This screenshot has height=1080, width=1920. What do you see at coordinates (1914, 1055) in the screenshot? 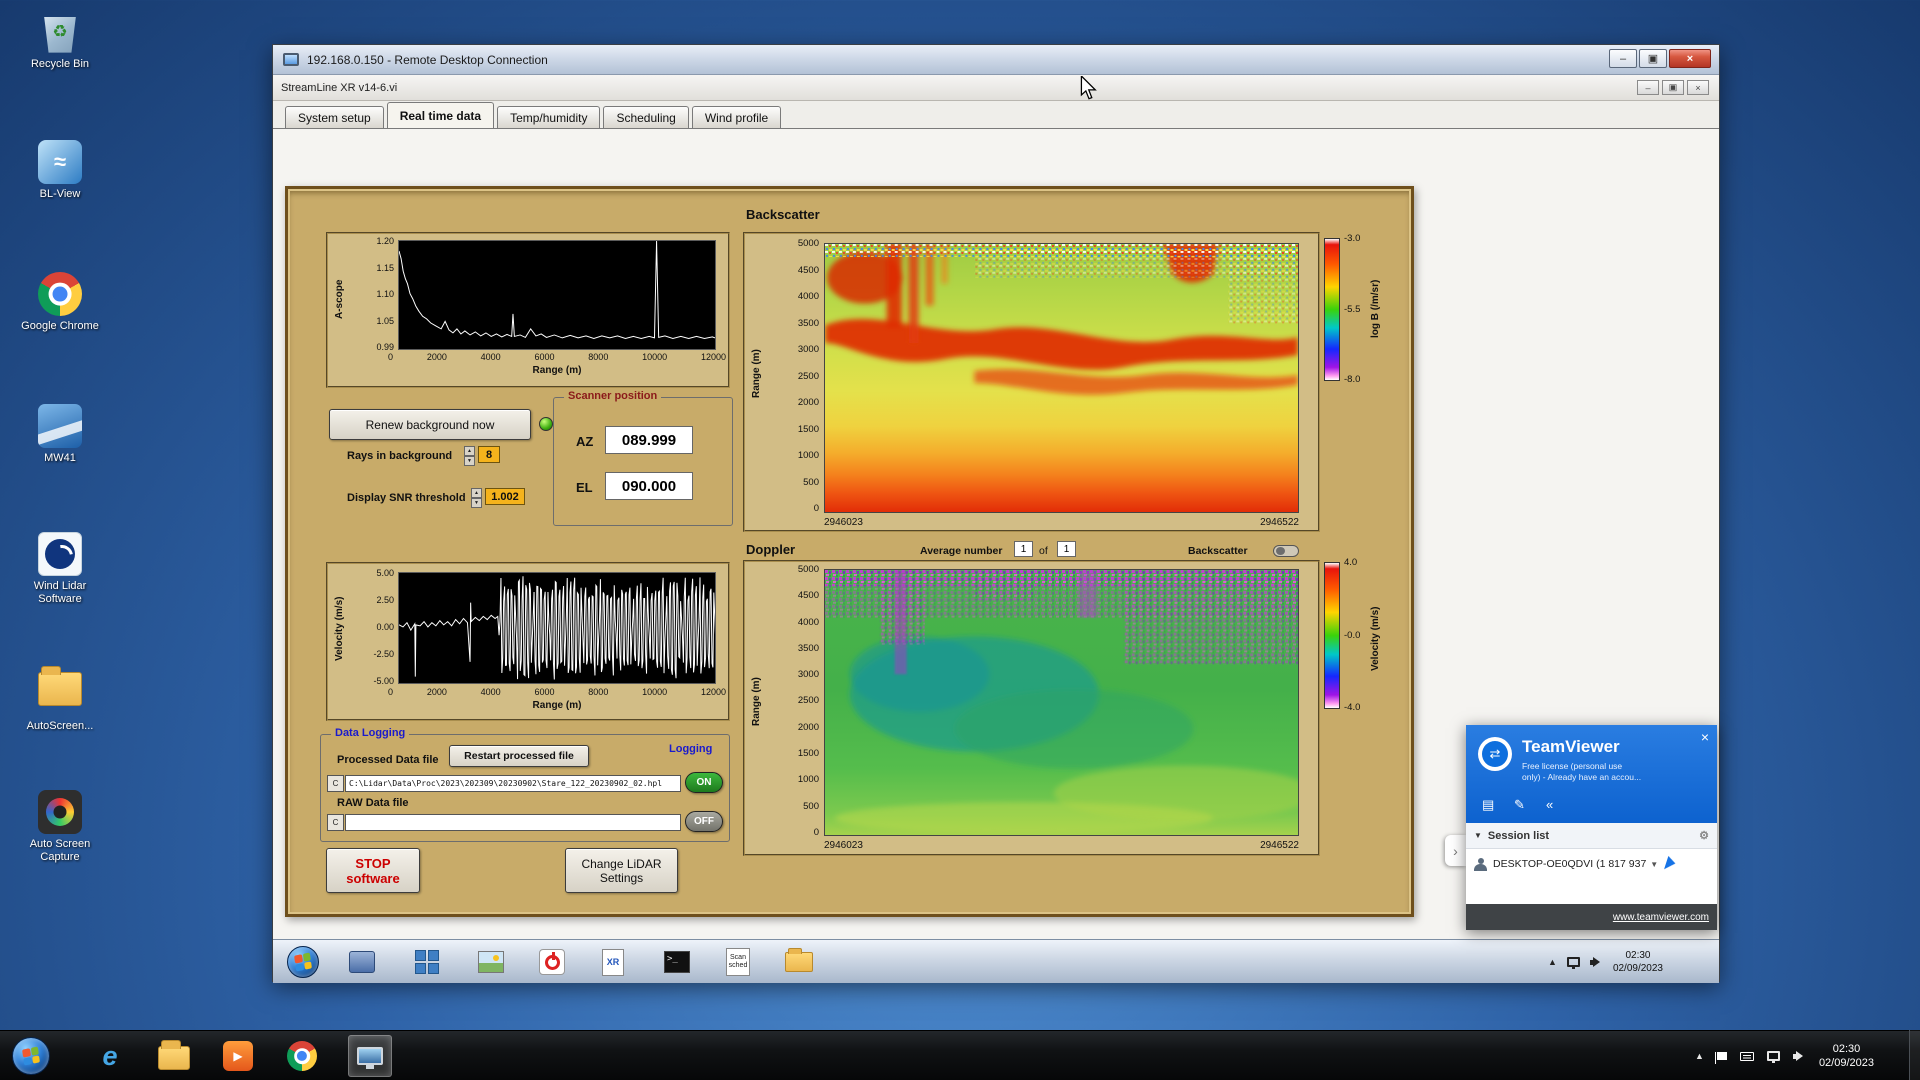
I see `show-desktop-button` at bounding box center [1914, 1055].